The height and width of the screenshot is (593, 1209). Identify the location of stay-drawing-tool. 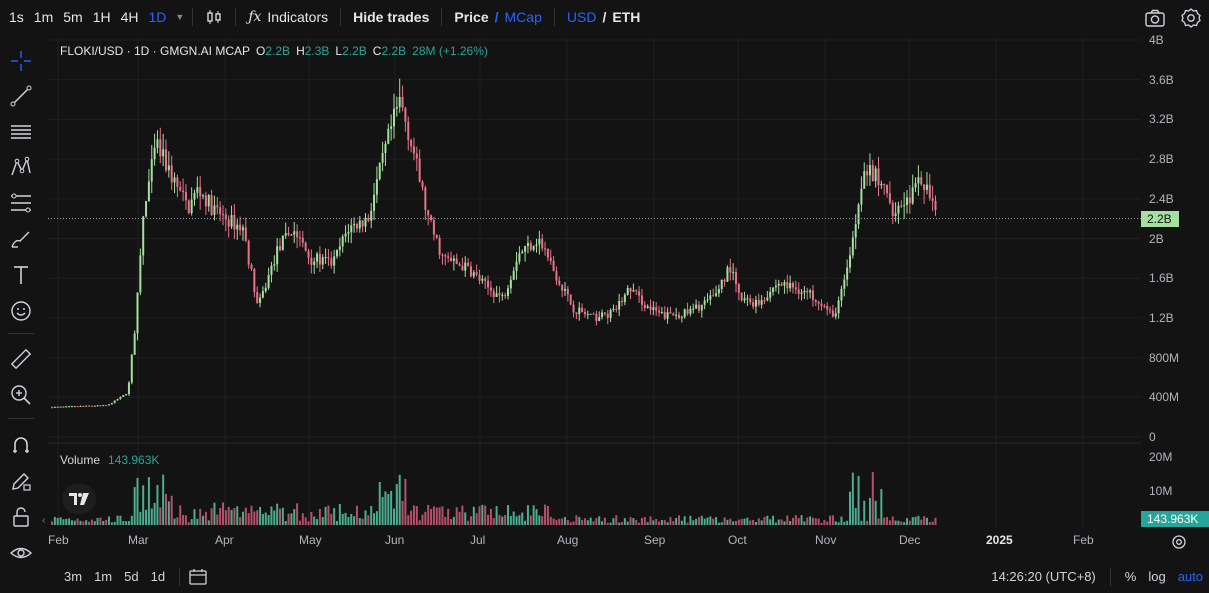
(21, 481).